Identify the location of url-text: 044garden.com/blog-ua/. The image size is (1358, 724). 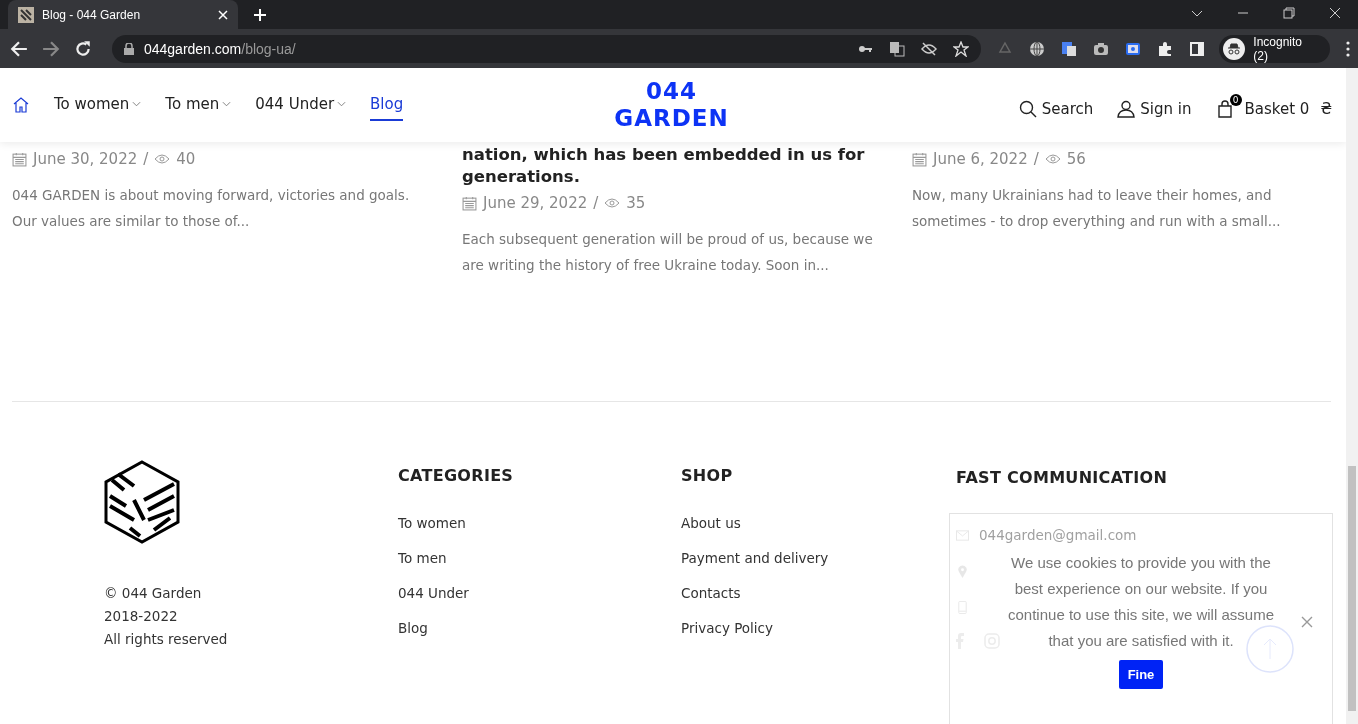
(219, 48).